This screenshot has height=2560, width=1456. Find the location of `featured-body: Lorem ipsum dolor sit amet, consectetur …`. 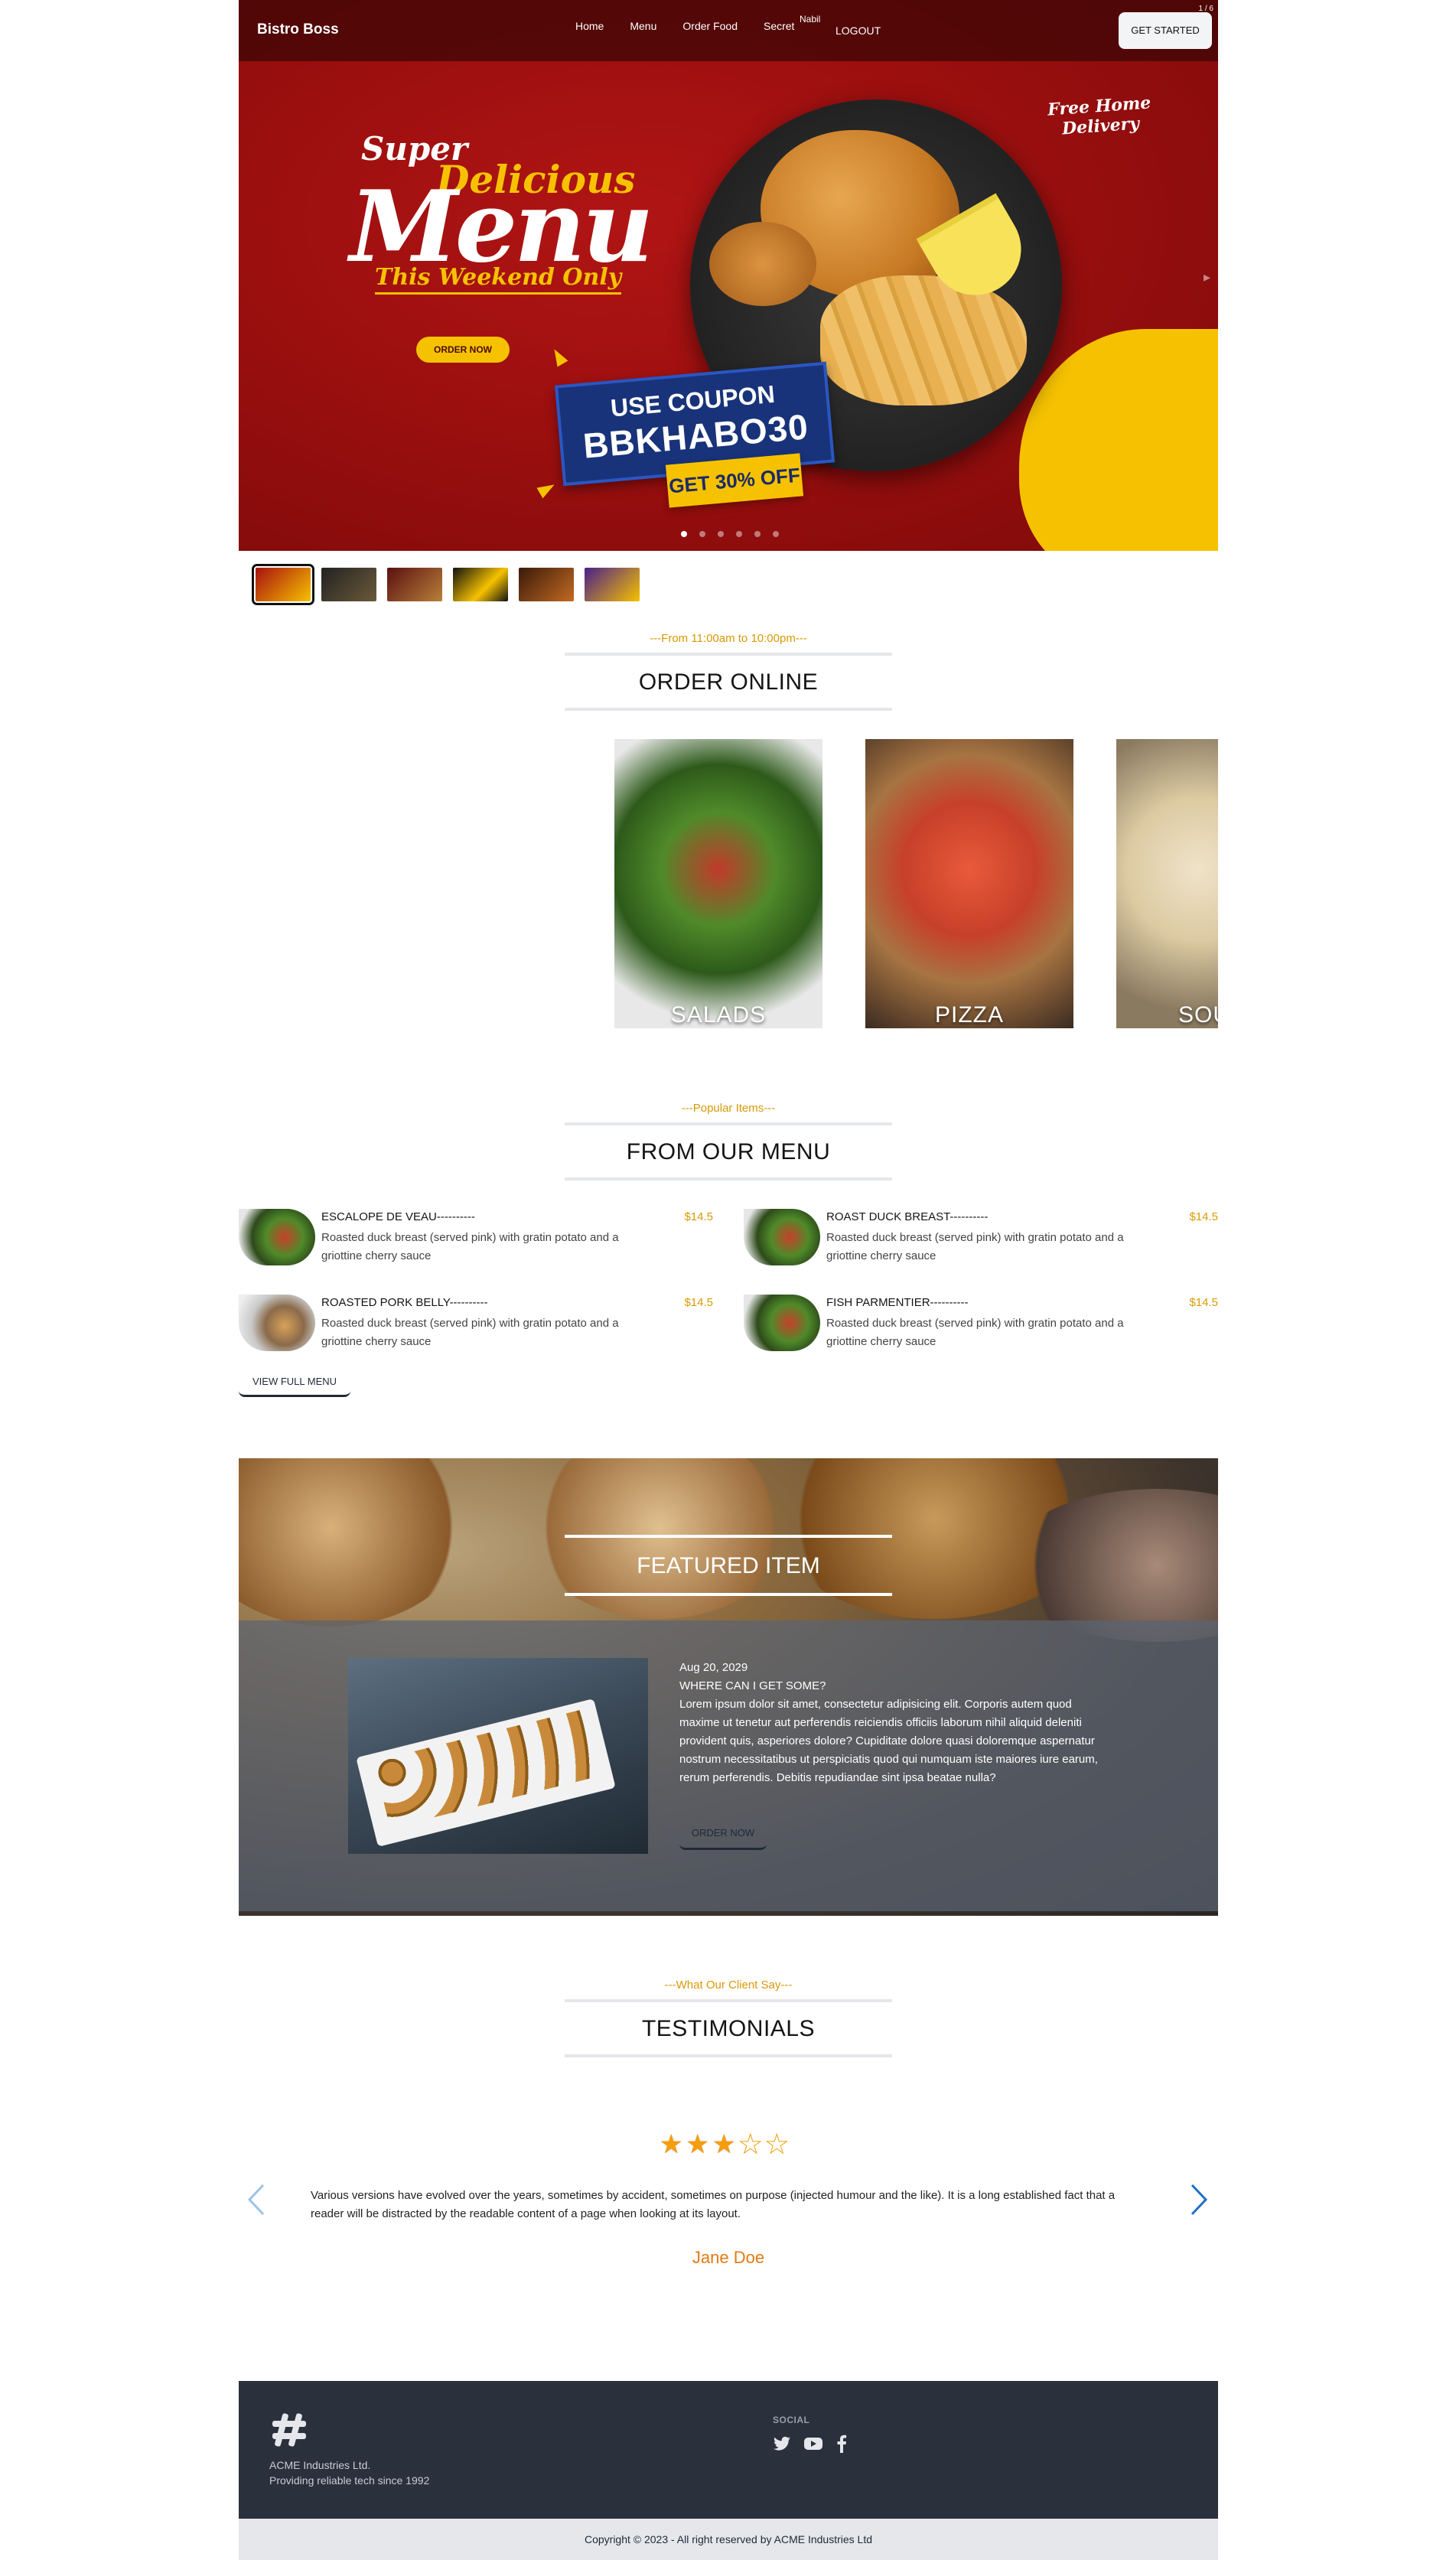

featured-body: Lorem ipsum dolor sit amet, consectetur … is located at coordinates (888, 1741).